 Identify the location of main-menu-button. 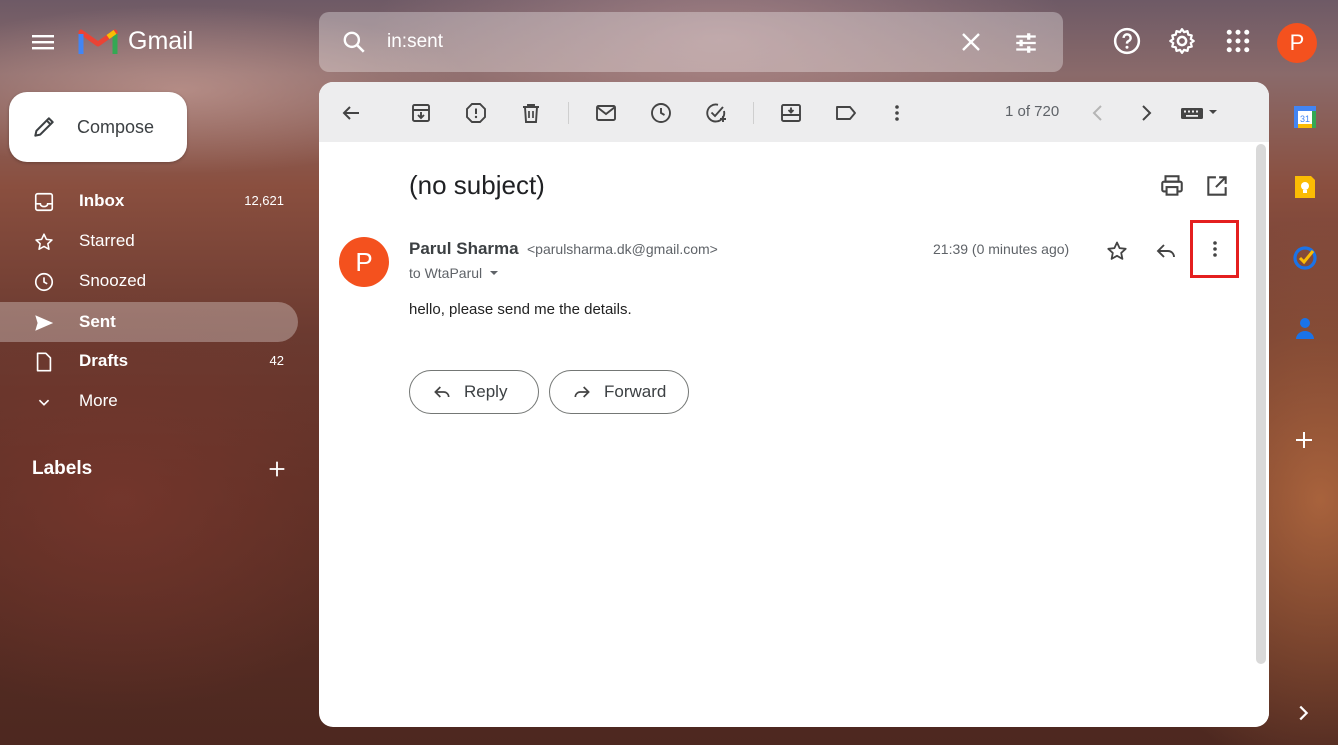
(44, 42).